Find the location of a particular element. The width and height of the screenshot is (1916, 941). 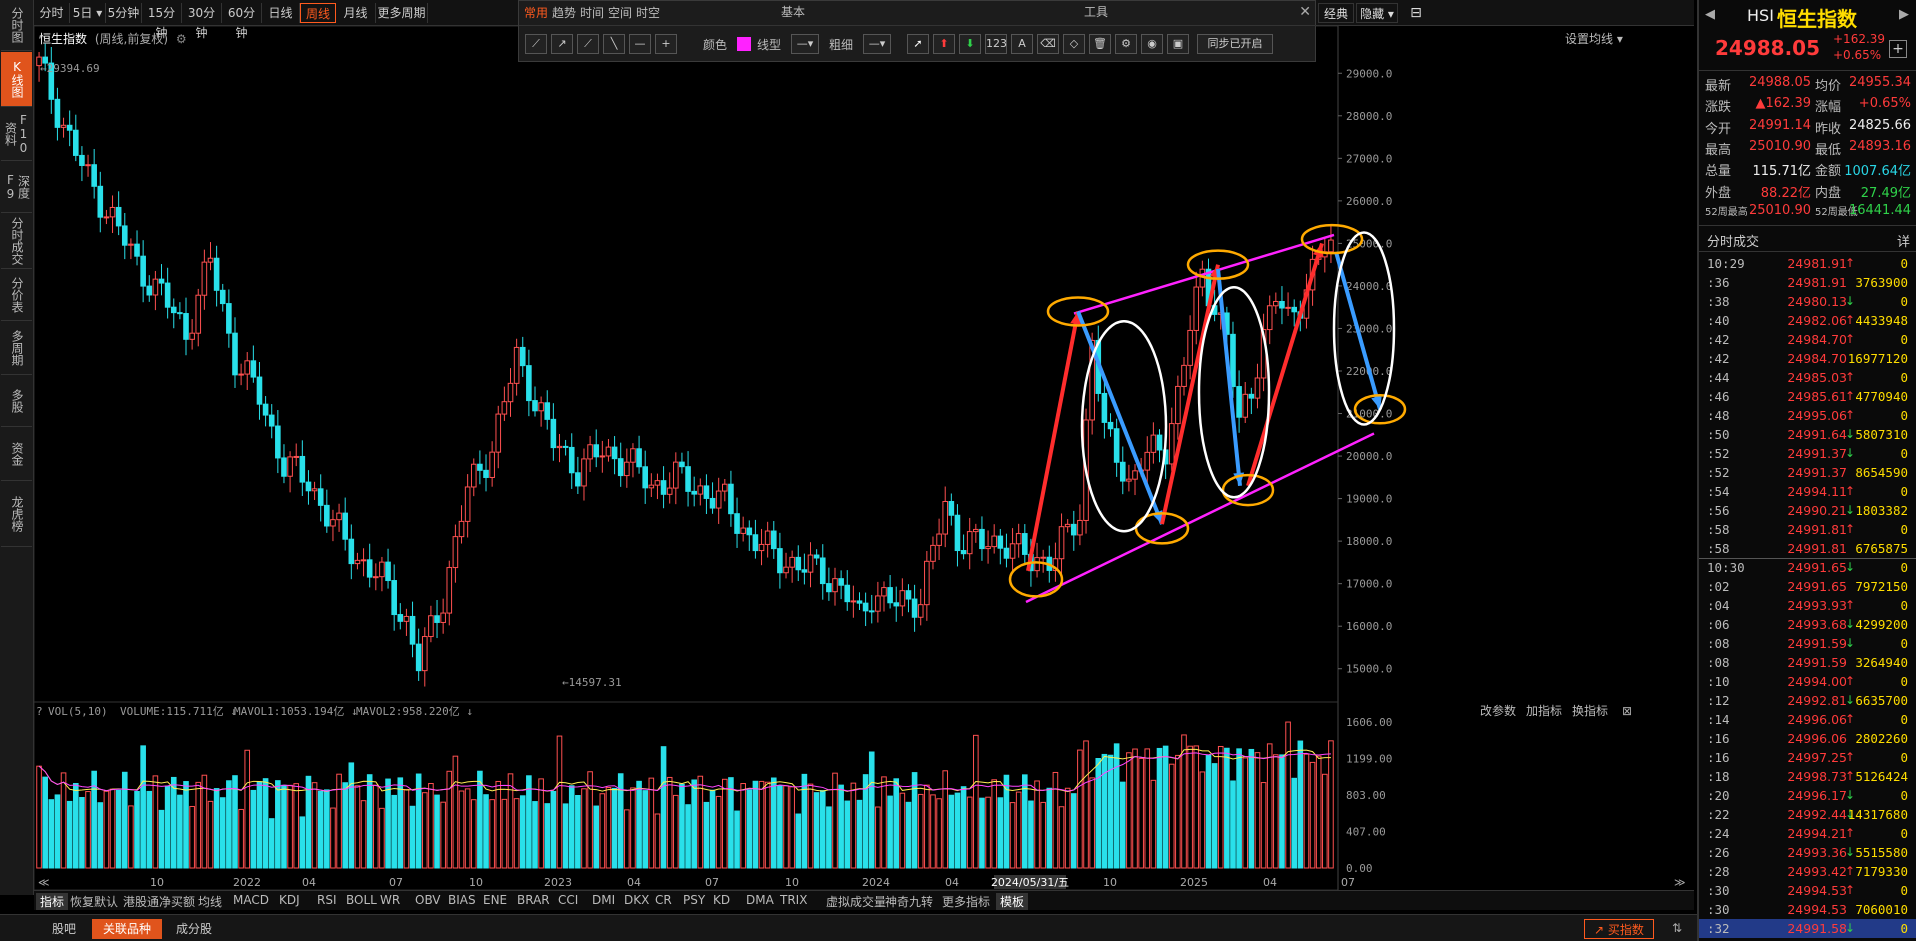

period-1: 5日 ▾ is located at coordinates (88, 13).